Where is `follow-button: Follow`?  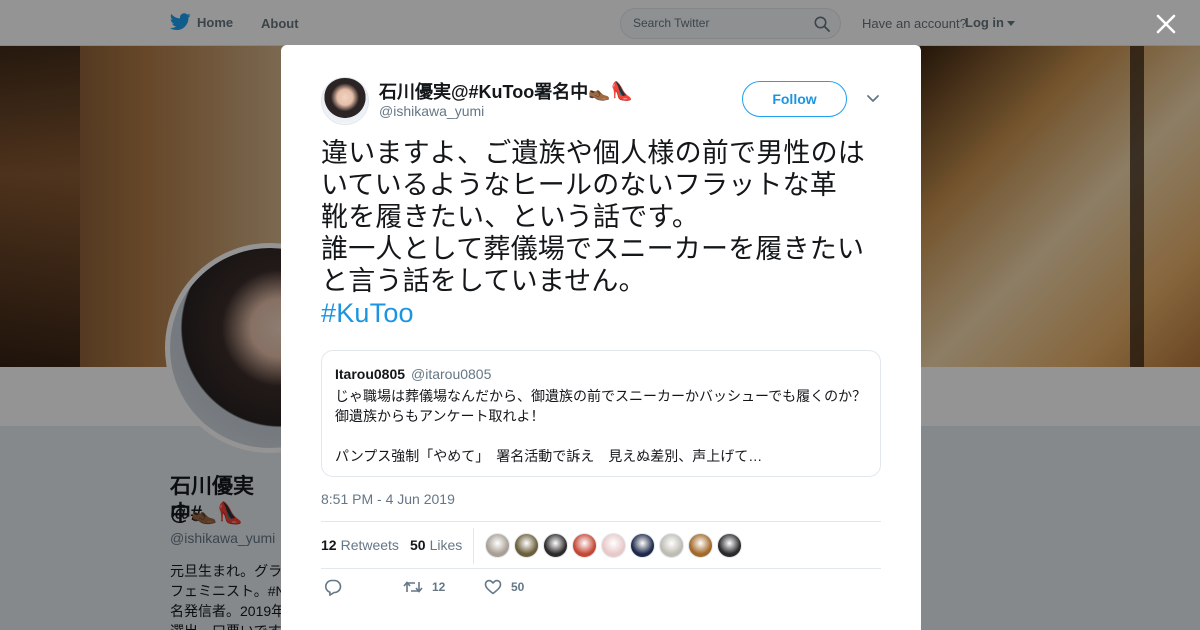 follow-button: Follow is located at coordinates (794, 99).